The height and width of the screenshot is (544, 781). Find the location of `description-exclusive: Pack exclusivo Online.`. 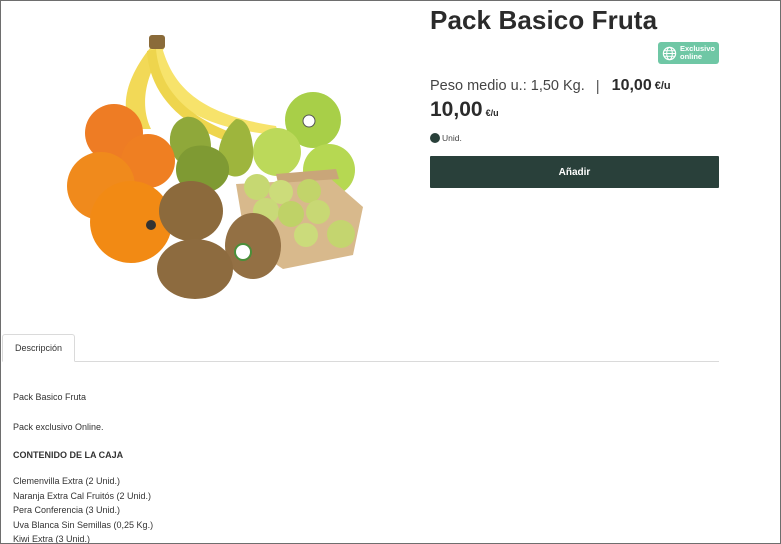

description-exclusive: Pack exclusivo Online. is located at coordinates (58, 427).